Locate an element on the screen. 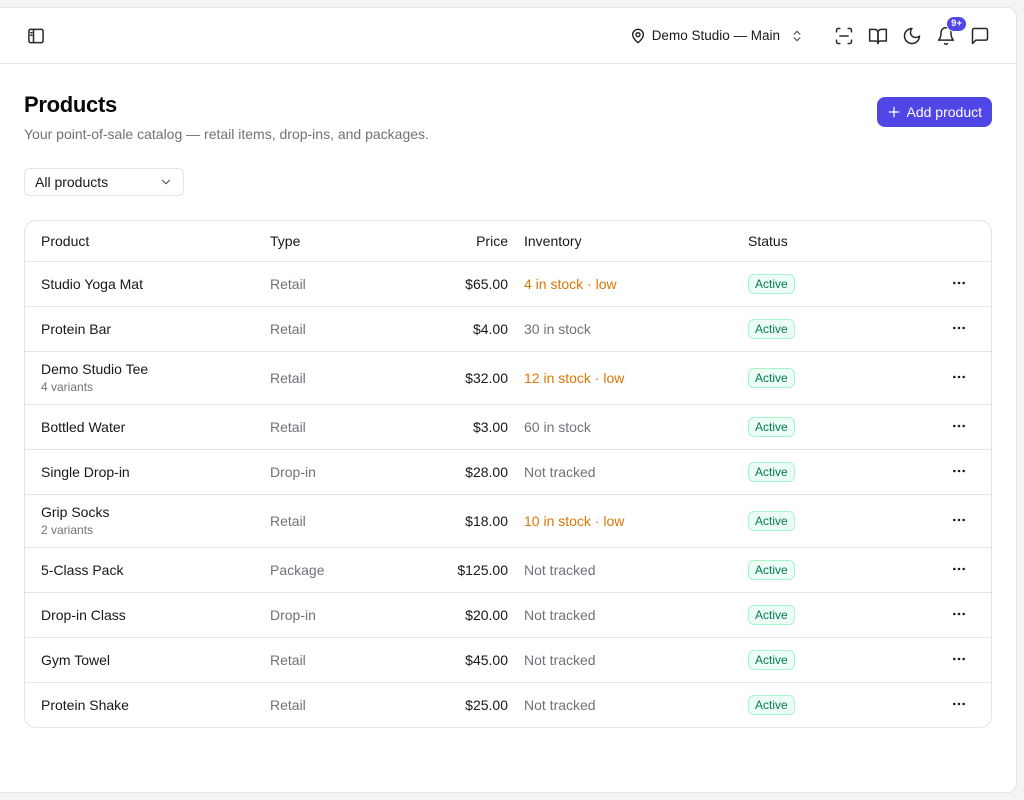  product-cell: Gym Towel is located at coordinates (147, 660).